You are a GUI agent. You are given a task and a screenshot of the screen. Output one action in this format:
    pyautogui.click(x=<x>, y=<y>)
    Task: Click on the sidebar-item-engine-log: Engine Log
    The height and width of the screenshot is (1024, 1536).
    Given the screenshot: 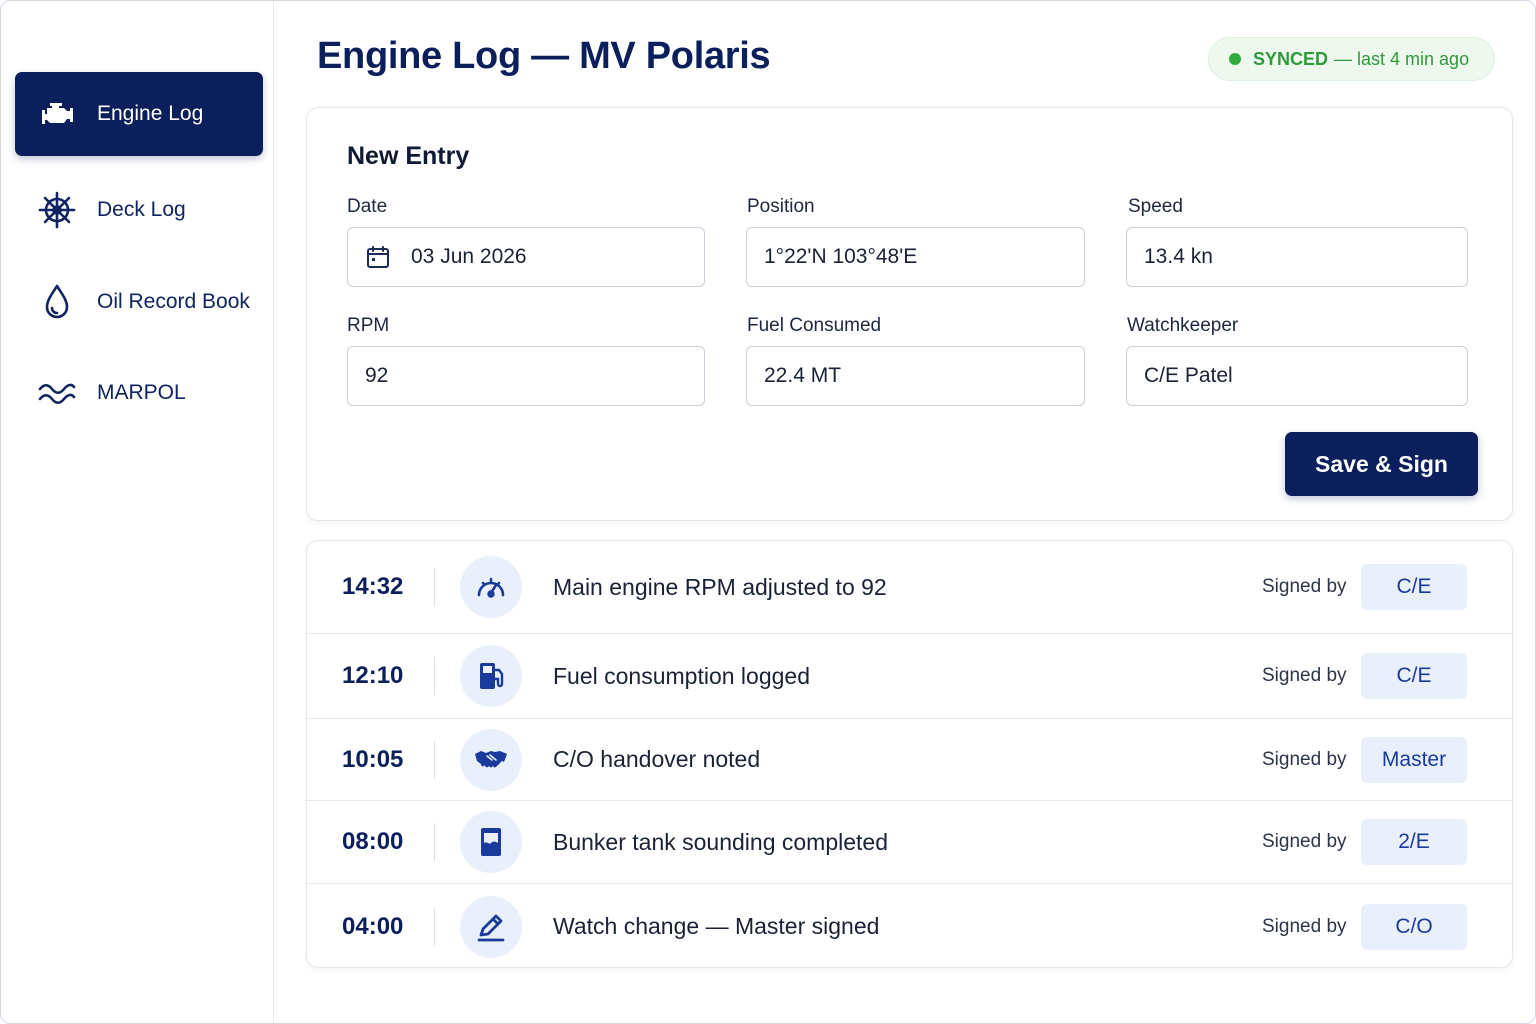 What is the action you would take?
    pyautogui.click(x=139, y=114)
    